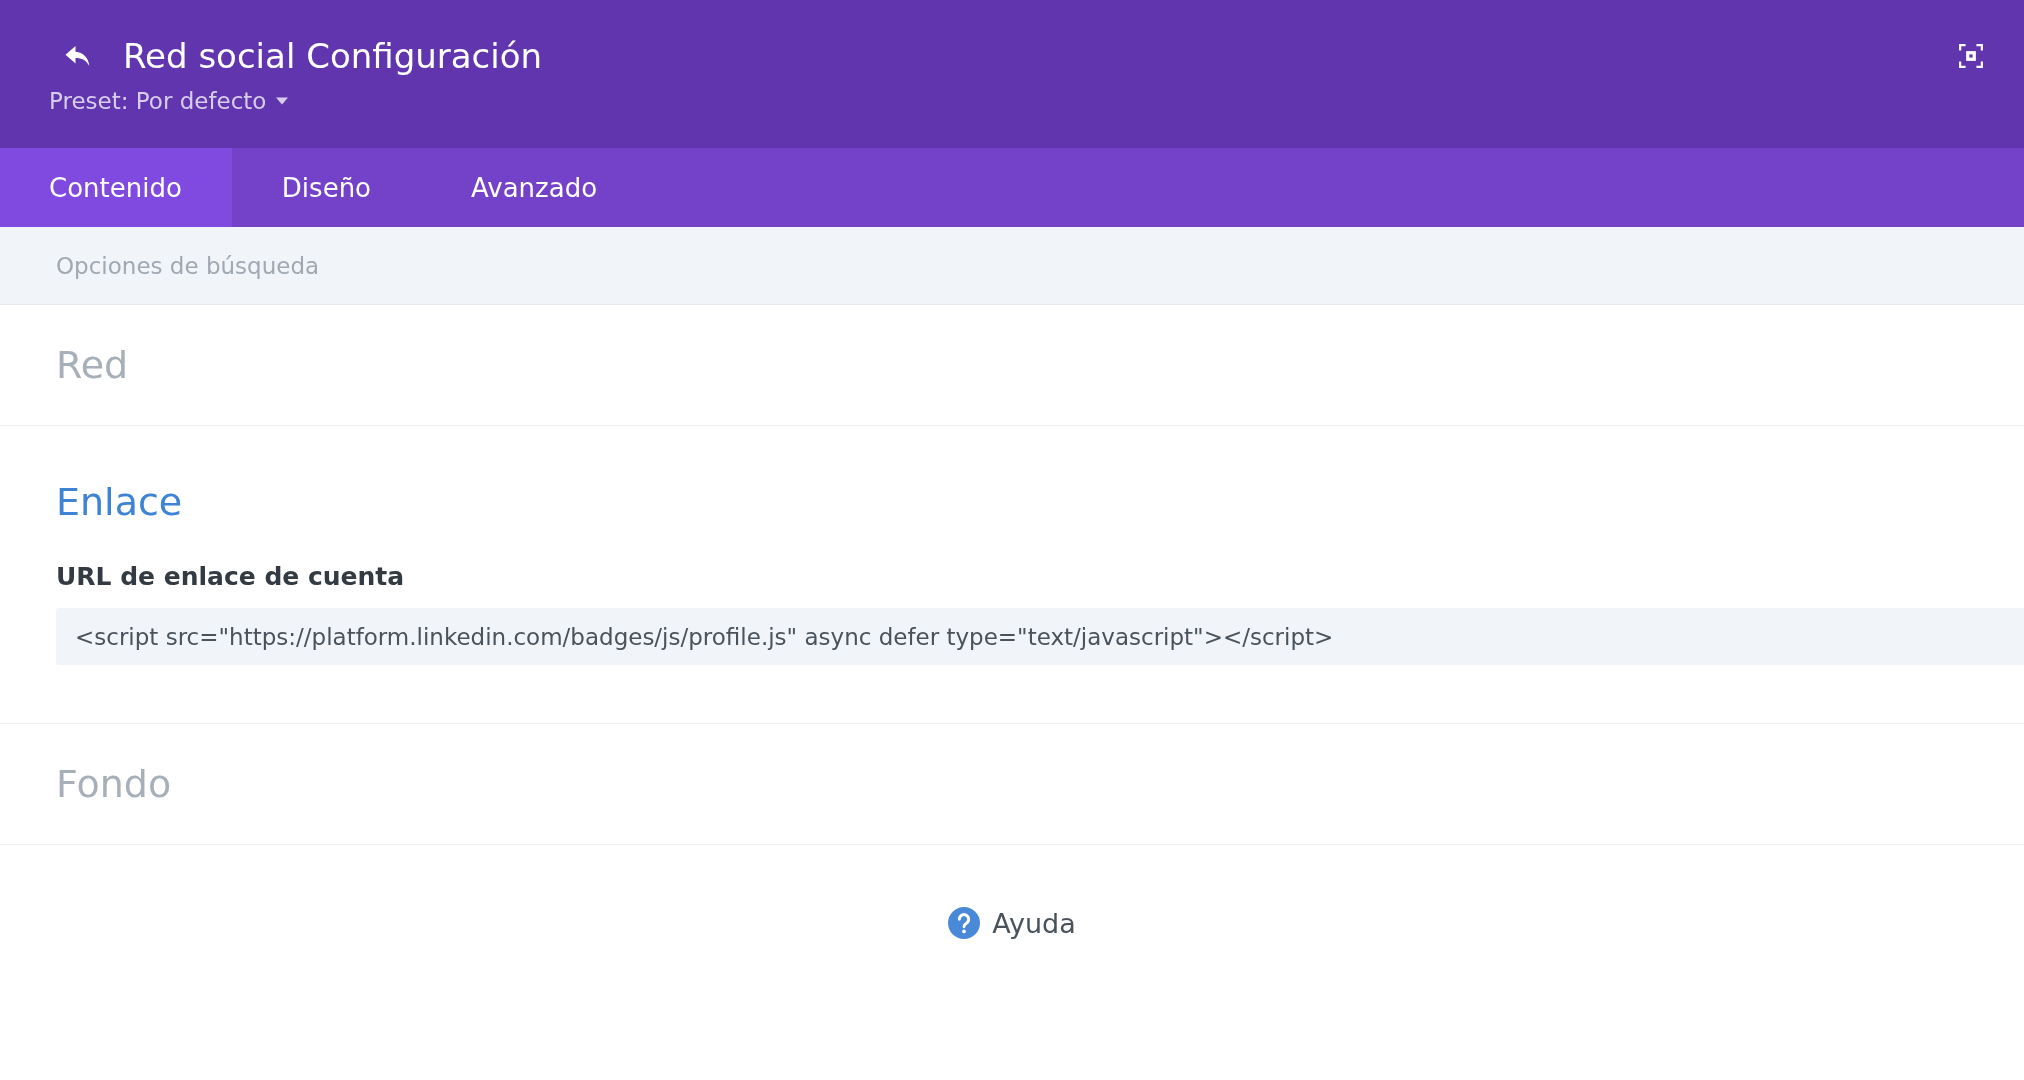 The width and height of the screenshot is (2024, 1080). What do you see at coordinates (169, 101) in the screenshot?
I see `preset-dropdown: Preset: Por defecto` at bounding box center [169, 101].